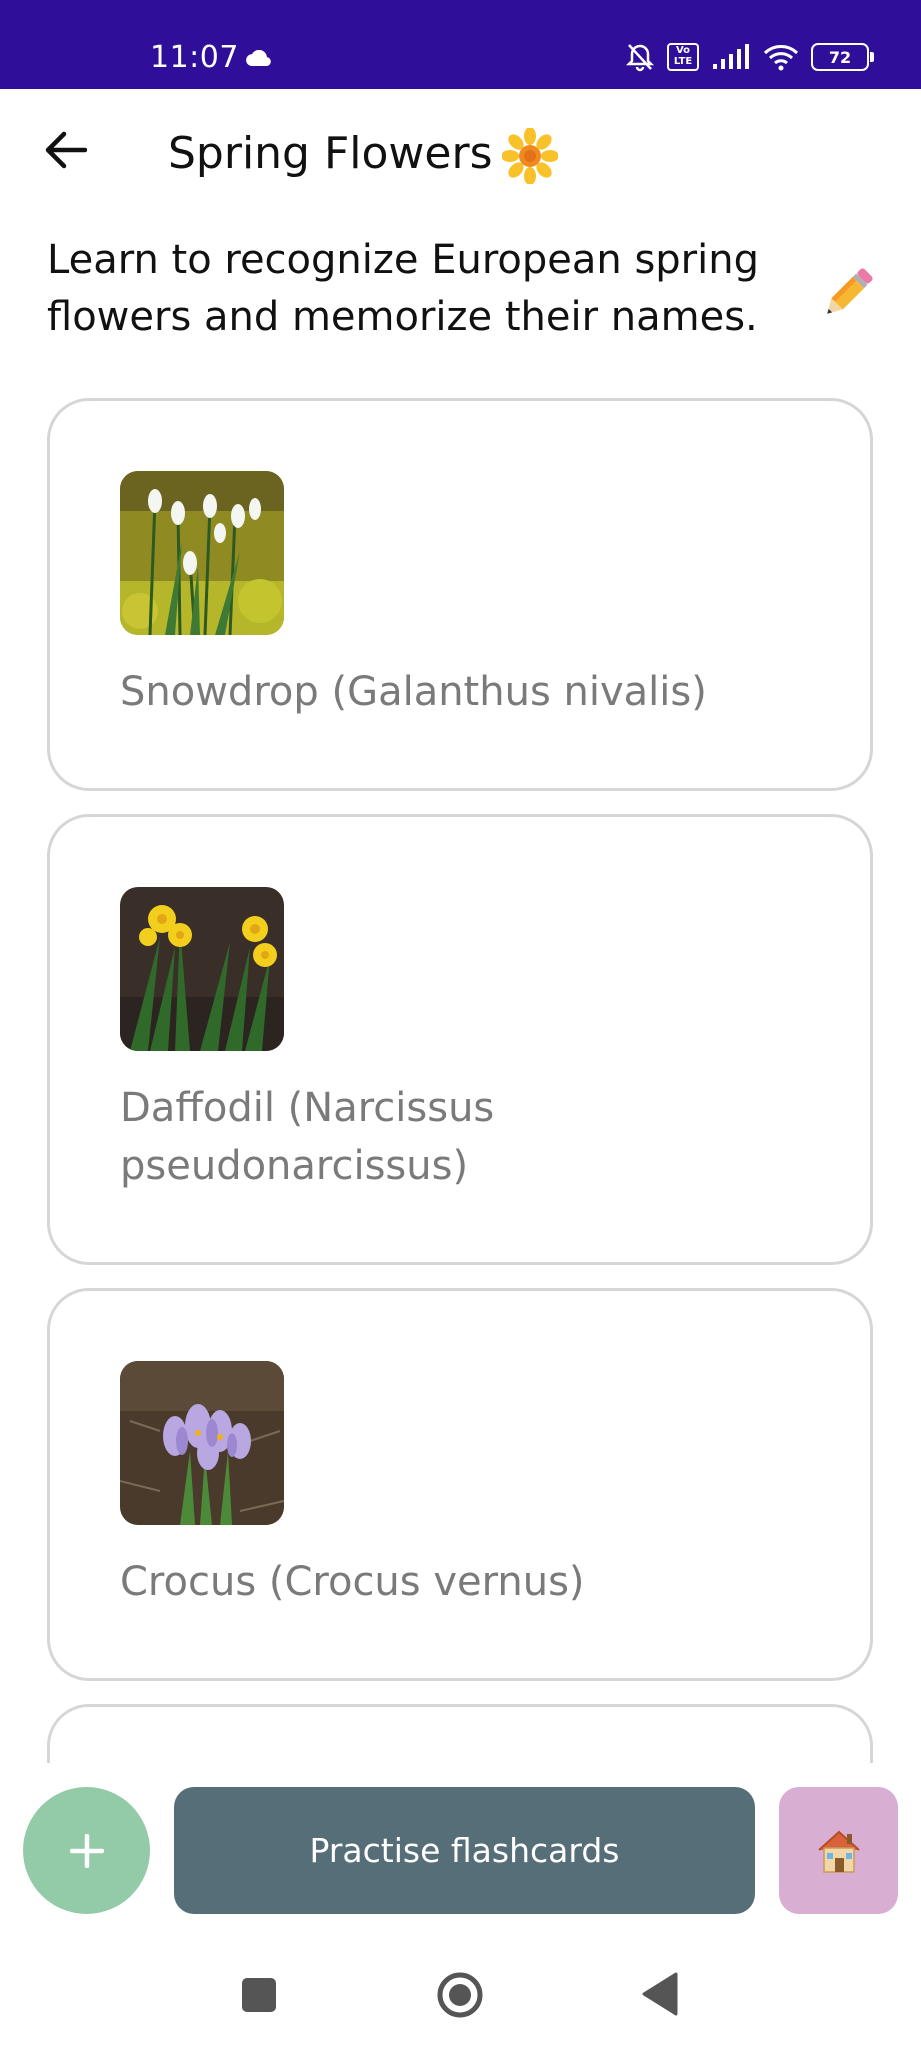  Describe the element at coordinates (460, 1995) in the screenshot. I see `nav-home-button` at that location.